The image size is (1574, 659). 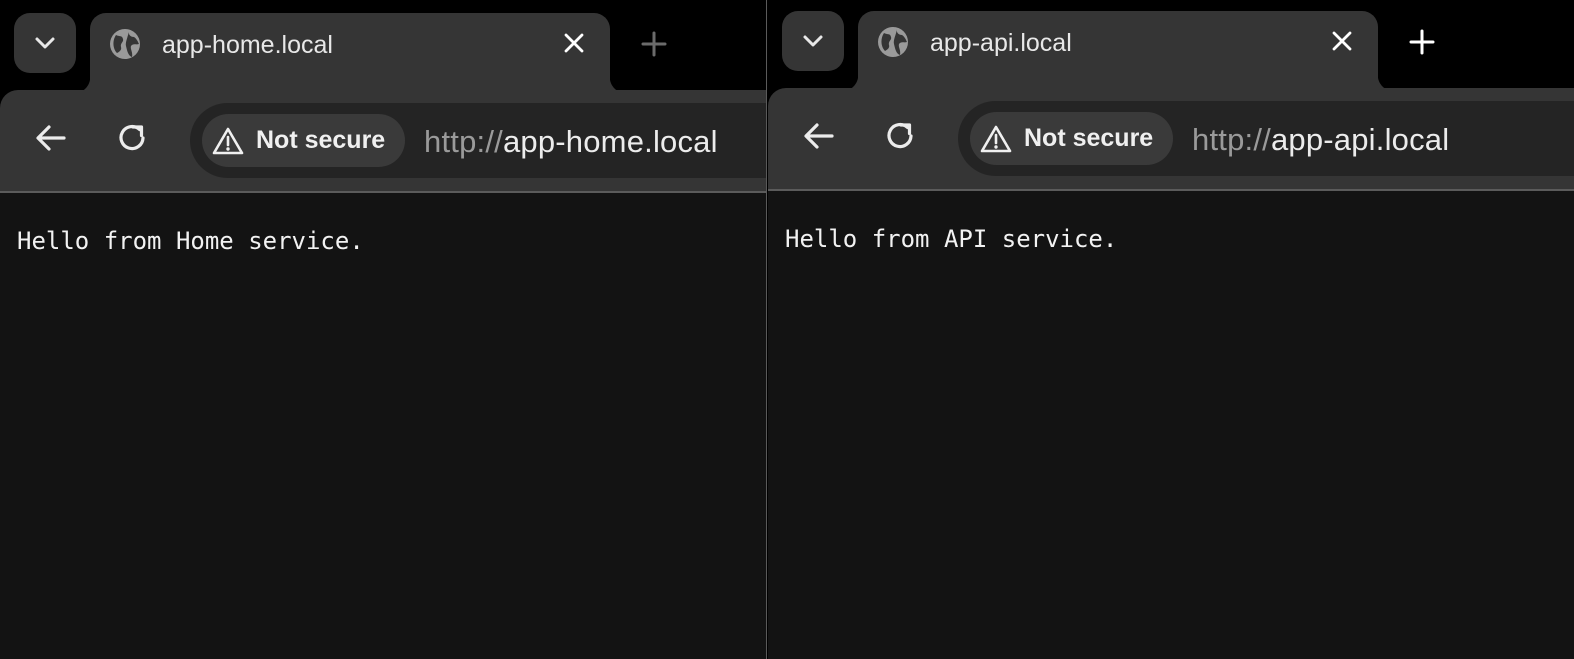 I want to click on url-host: app-api.local, so click(x=1360, y=139).